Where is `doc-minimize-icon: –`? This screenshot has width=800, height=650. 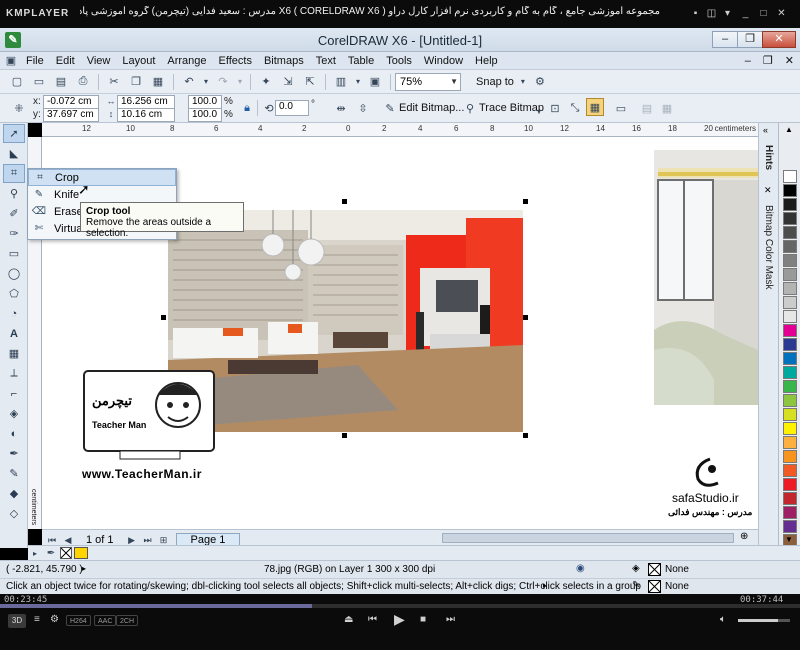 doc-minimize-icon: – is located at coordinates (748, 61).